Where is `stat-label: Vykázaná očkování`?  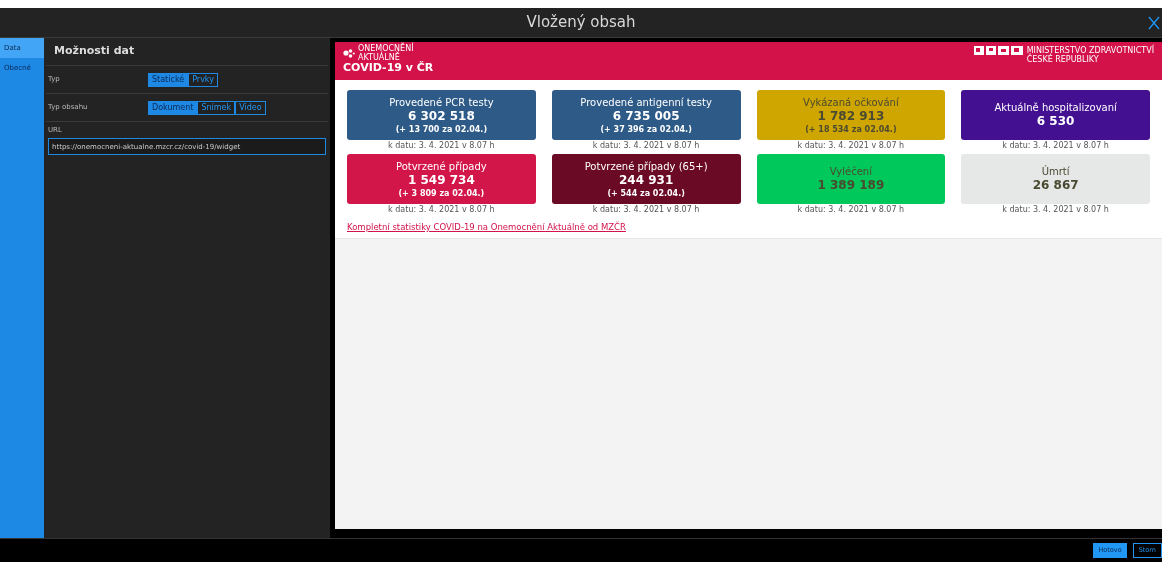 stat-label: Vykázaná očkování is located at coordinates (851, 102).